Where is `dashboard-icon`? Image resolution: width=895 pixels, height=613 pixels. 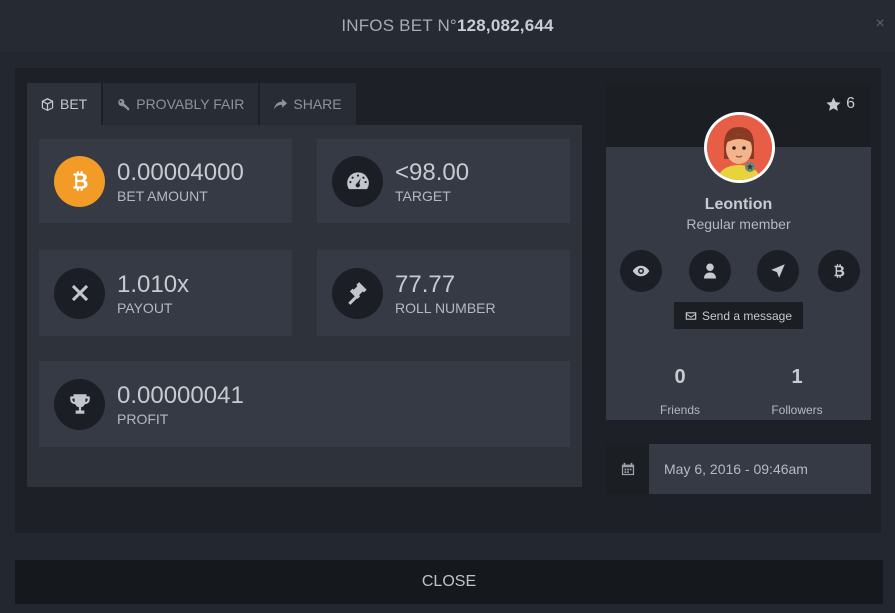 dashboard-icon is located at coordinates (357, 181).